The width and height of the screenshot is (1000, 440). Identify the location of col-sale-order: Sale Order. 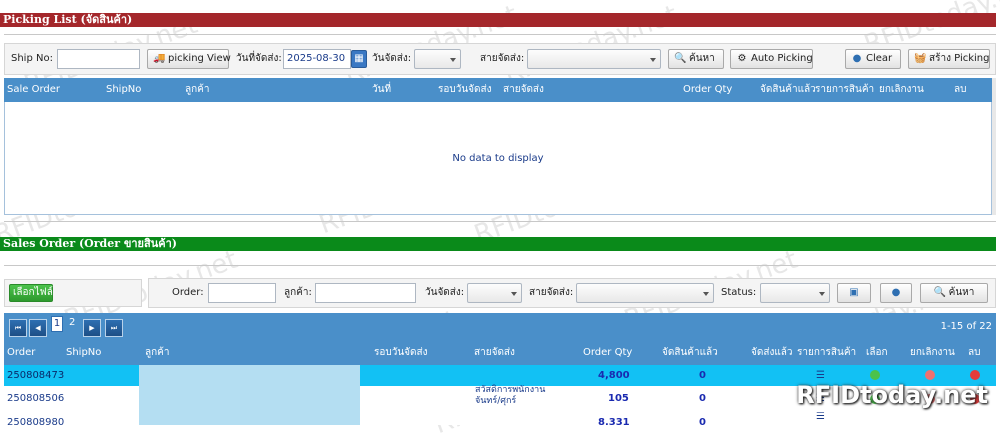
(33, 90).